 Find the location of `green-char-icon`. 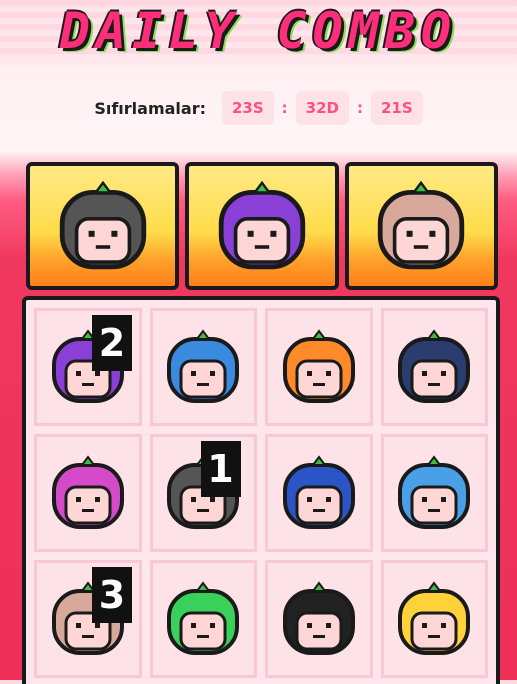

green-char-icon is located at coordinates (203, 619).